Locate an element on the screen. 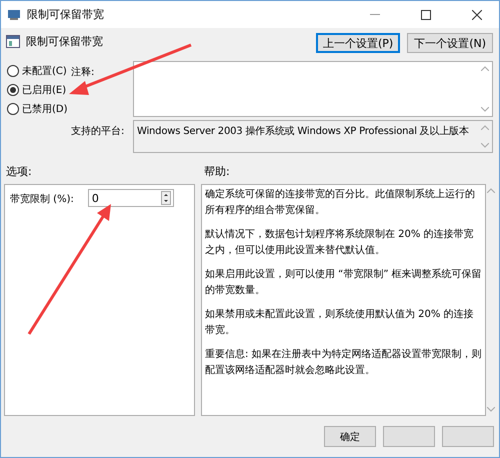 This screenshot has height=458, width=500. help-paragraph: 默认情况下，数据包计划程序将系统限制在 20% 的连接带宽之内，但可以使用此设置来替代默认值。 is located at coordinates (340, 243).